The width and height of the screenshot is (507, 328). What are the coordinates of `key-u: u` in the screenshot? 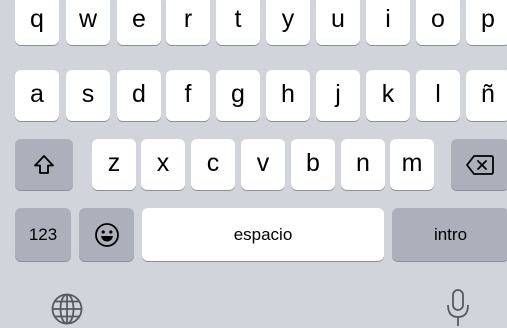 It's located at (338, 22).